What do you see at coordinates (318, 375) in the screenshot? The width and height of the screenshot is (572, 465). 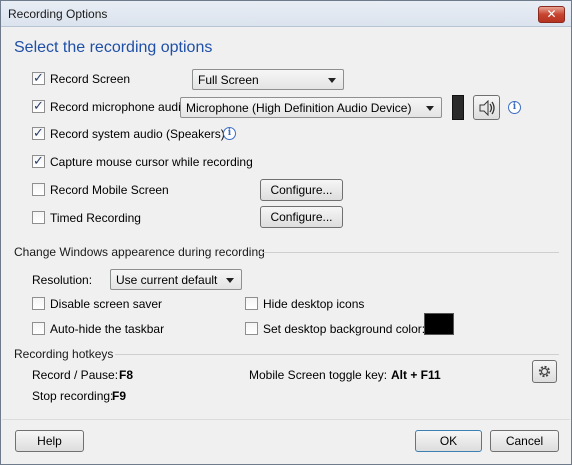 I see `mobile-toggle-label: Mobile Screen toggle key:` at bounding box center [318, 375].